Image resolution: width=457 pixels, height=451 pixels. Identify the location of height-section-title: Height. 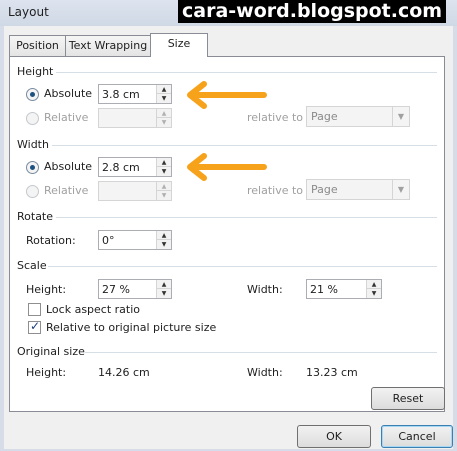
(35, 71).